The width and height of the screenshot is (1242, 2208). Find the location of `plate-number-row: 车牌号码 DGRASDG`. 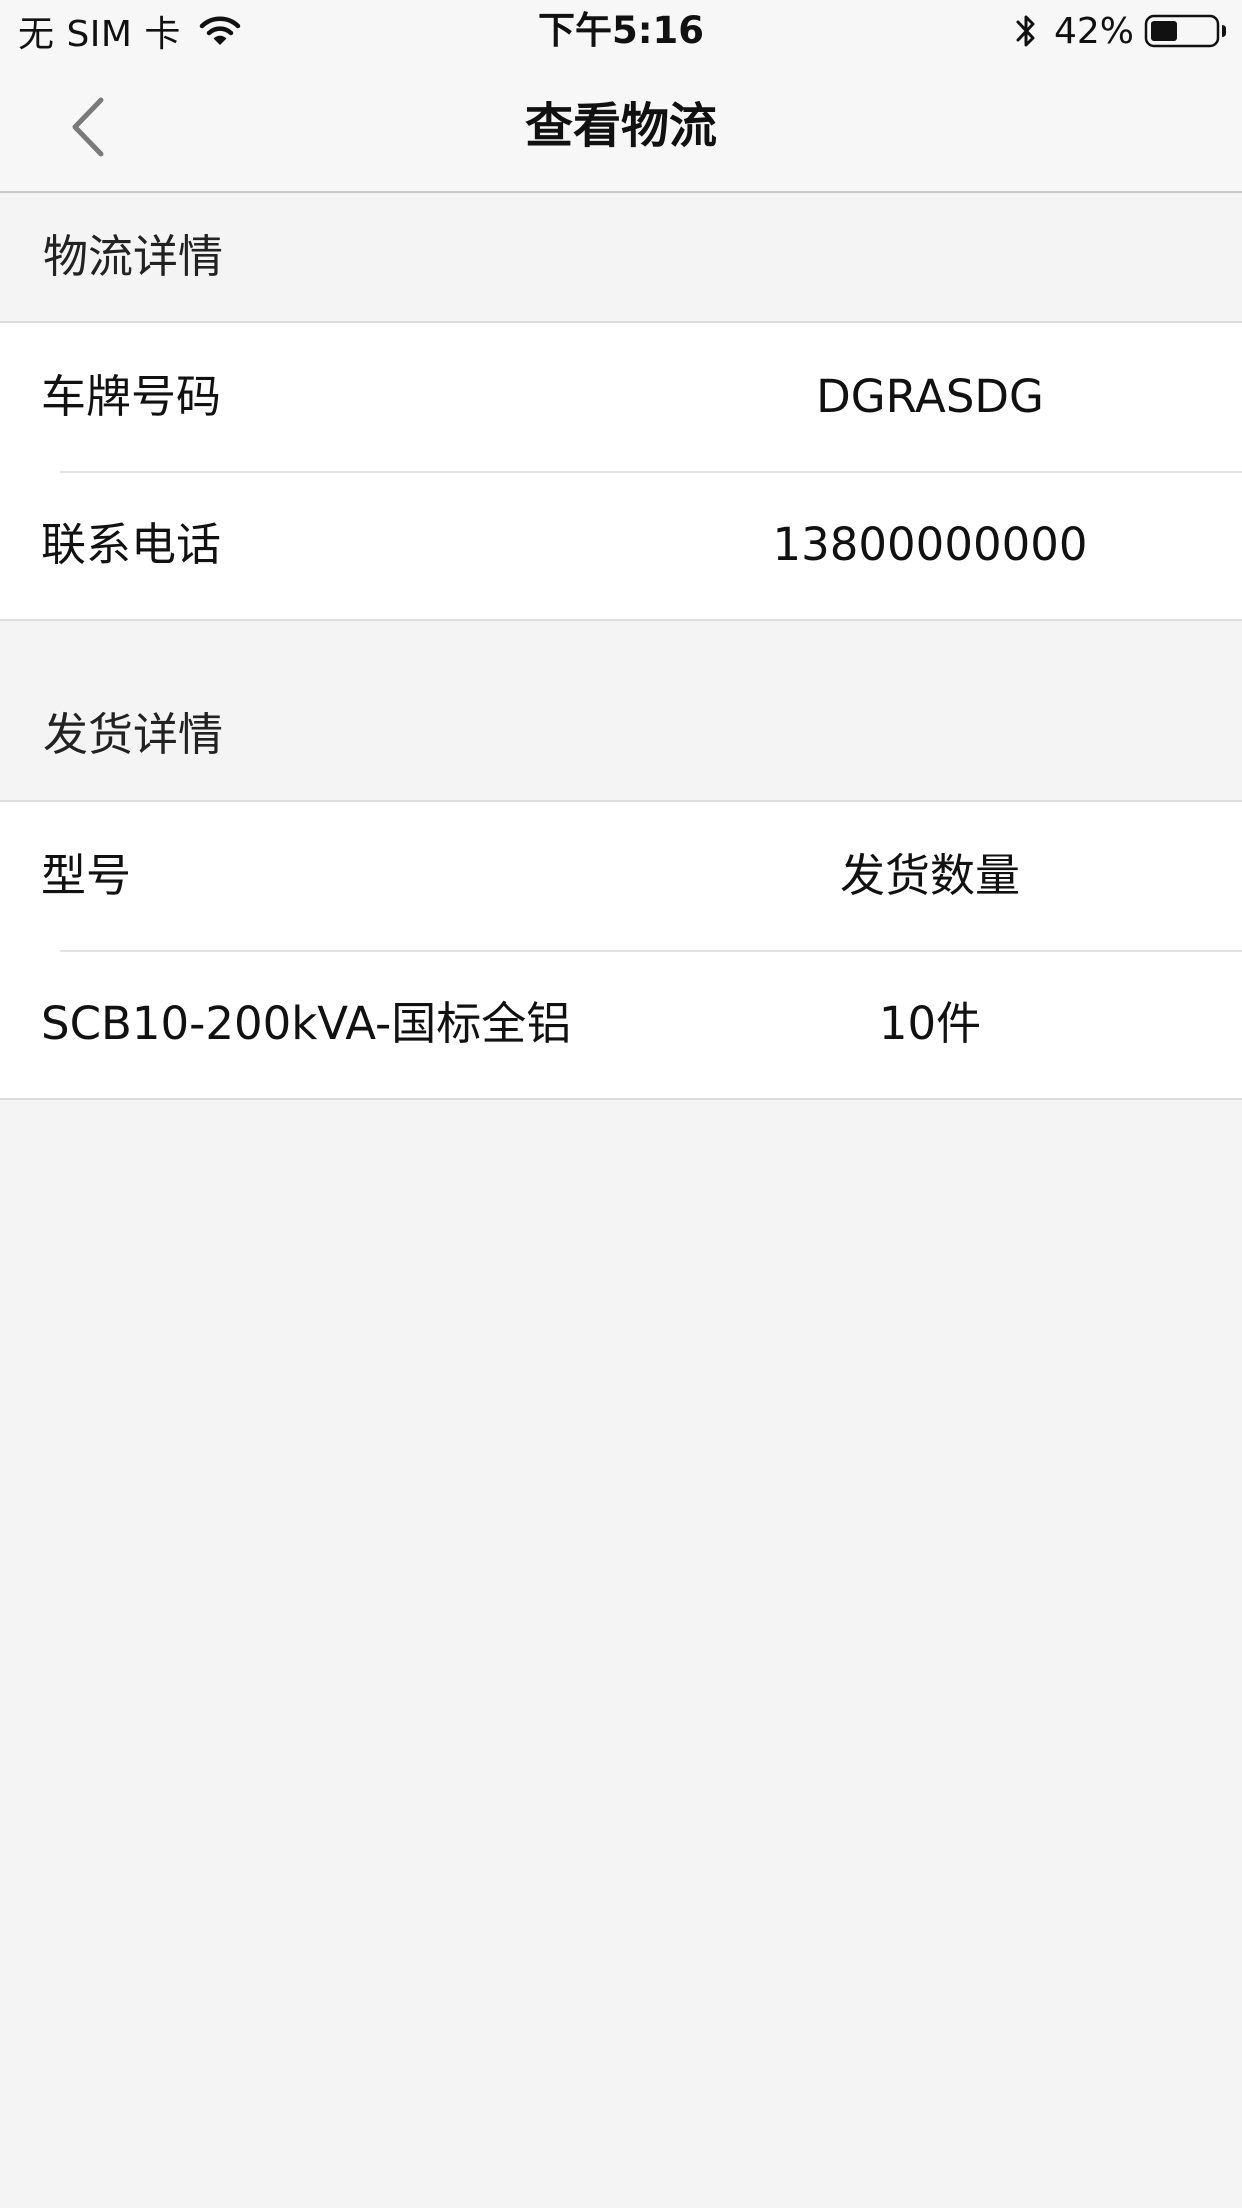

plate-number-row: 车牌号码 DGRASDG is located at coordinates (621, 397).